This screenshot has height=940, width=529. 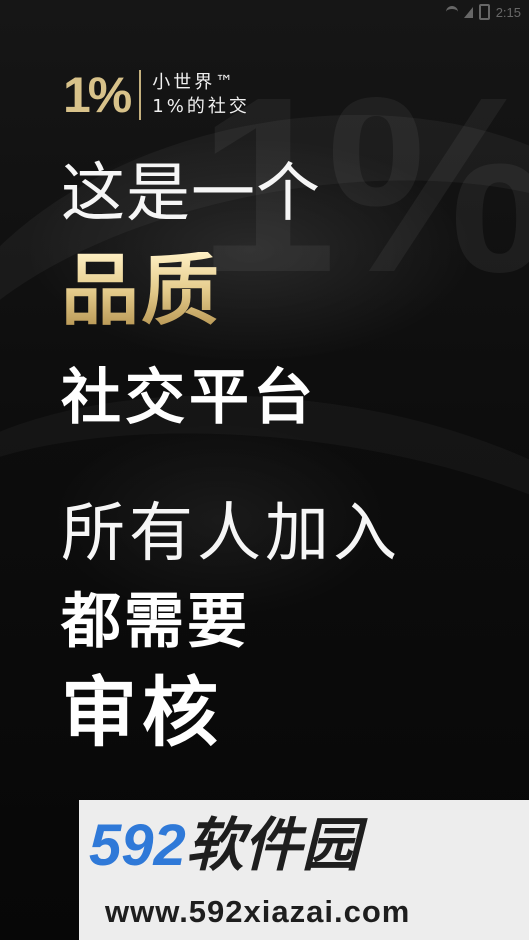 What do you see at coordinates (155, 622) in the screenshot?
I see `headline-all-need: 都需要` at bounding box center [155, 622].